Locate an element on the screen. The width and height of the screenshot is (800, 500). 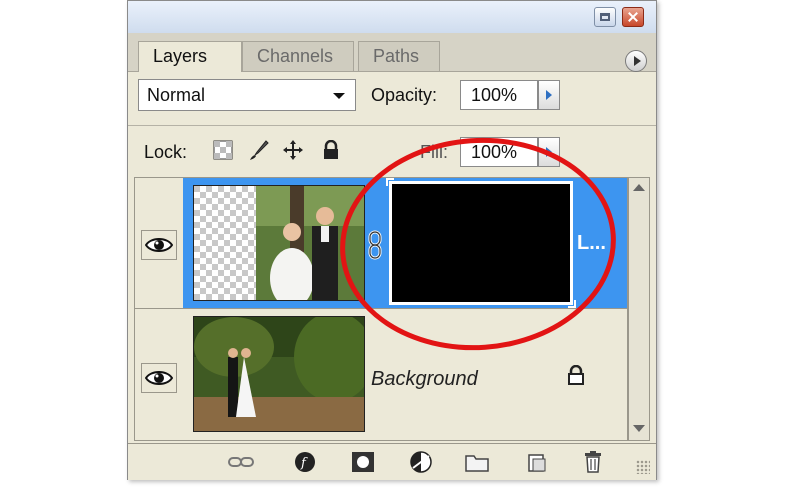
layer-mask-thumbnail is located at coordinates (481, 243).